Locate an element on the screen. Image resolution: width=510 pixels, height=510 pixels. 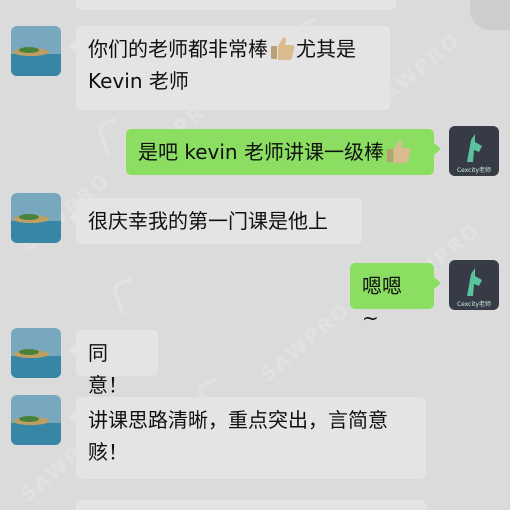
message-bubble: 嗯嗯 ~ is located at coordinates (395, 296).